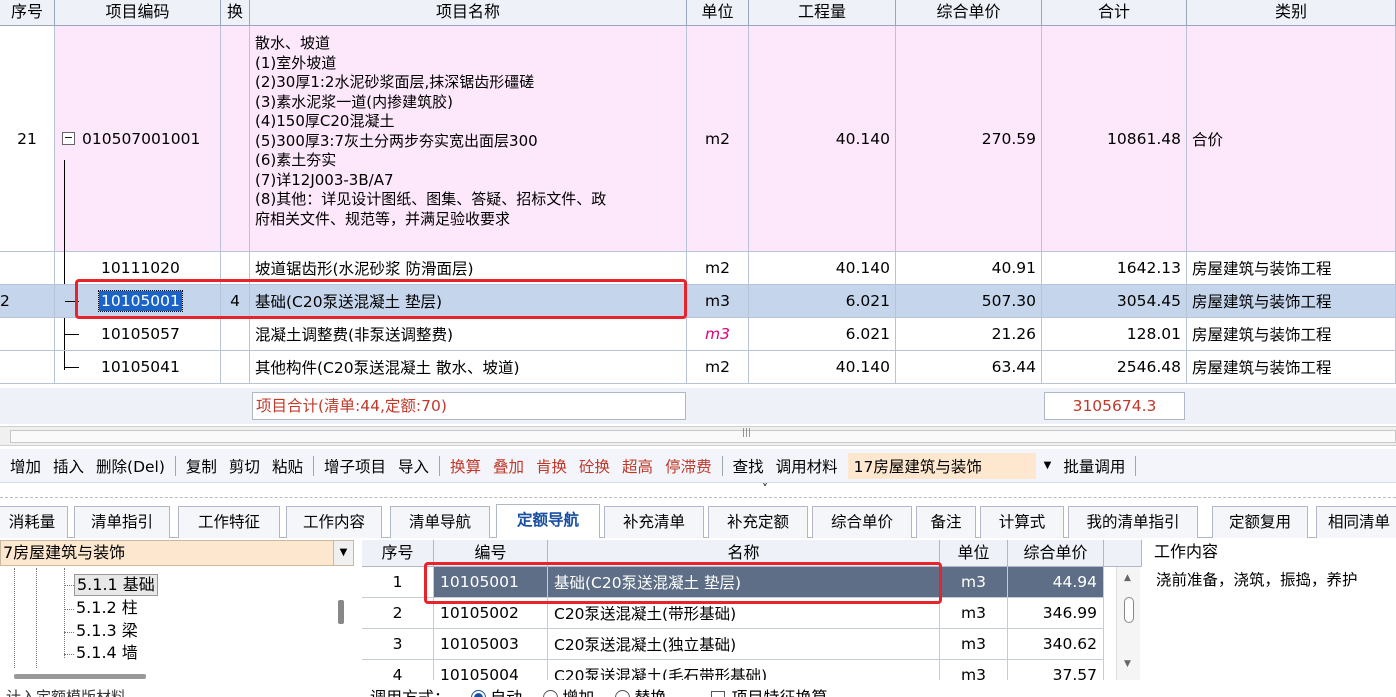  Describe the element at coordinates (1291, 13) in the screenshot. I see `header-category: 类别` at that location.